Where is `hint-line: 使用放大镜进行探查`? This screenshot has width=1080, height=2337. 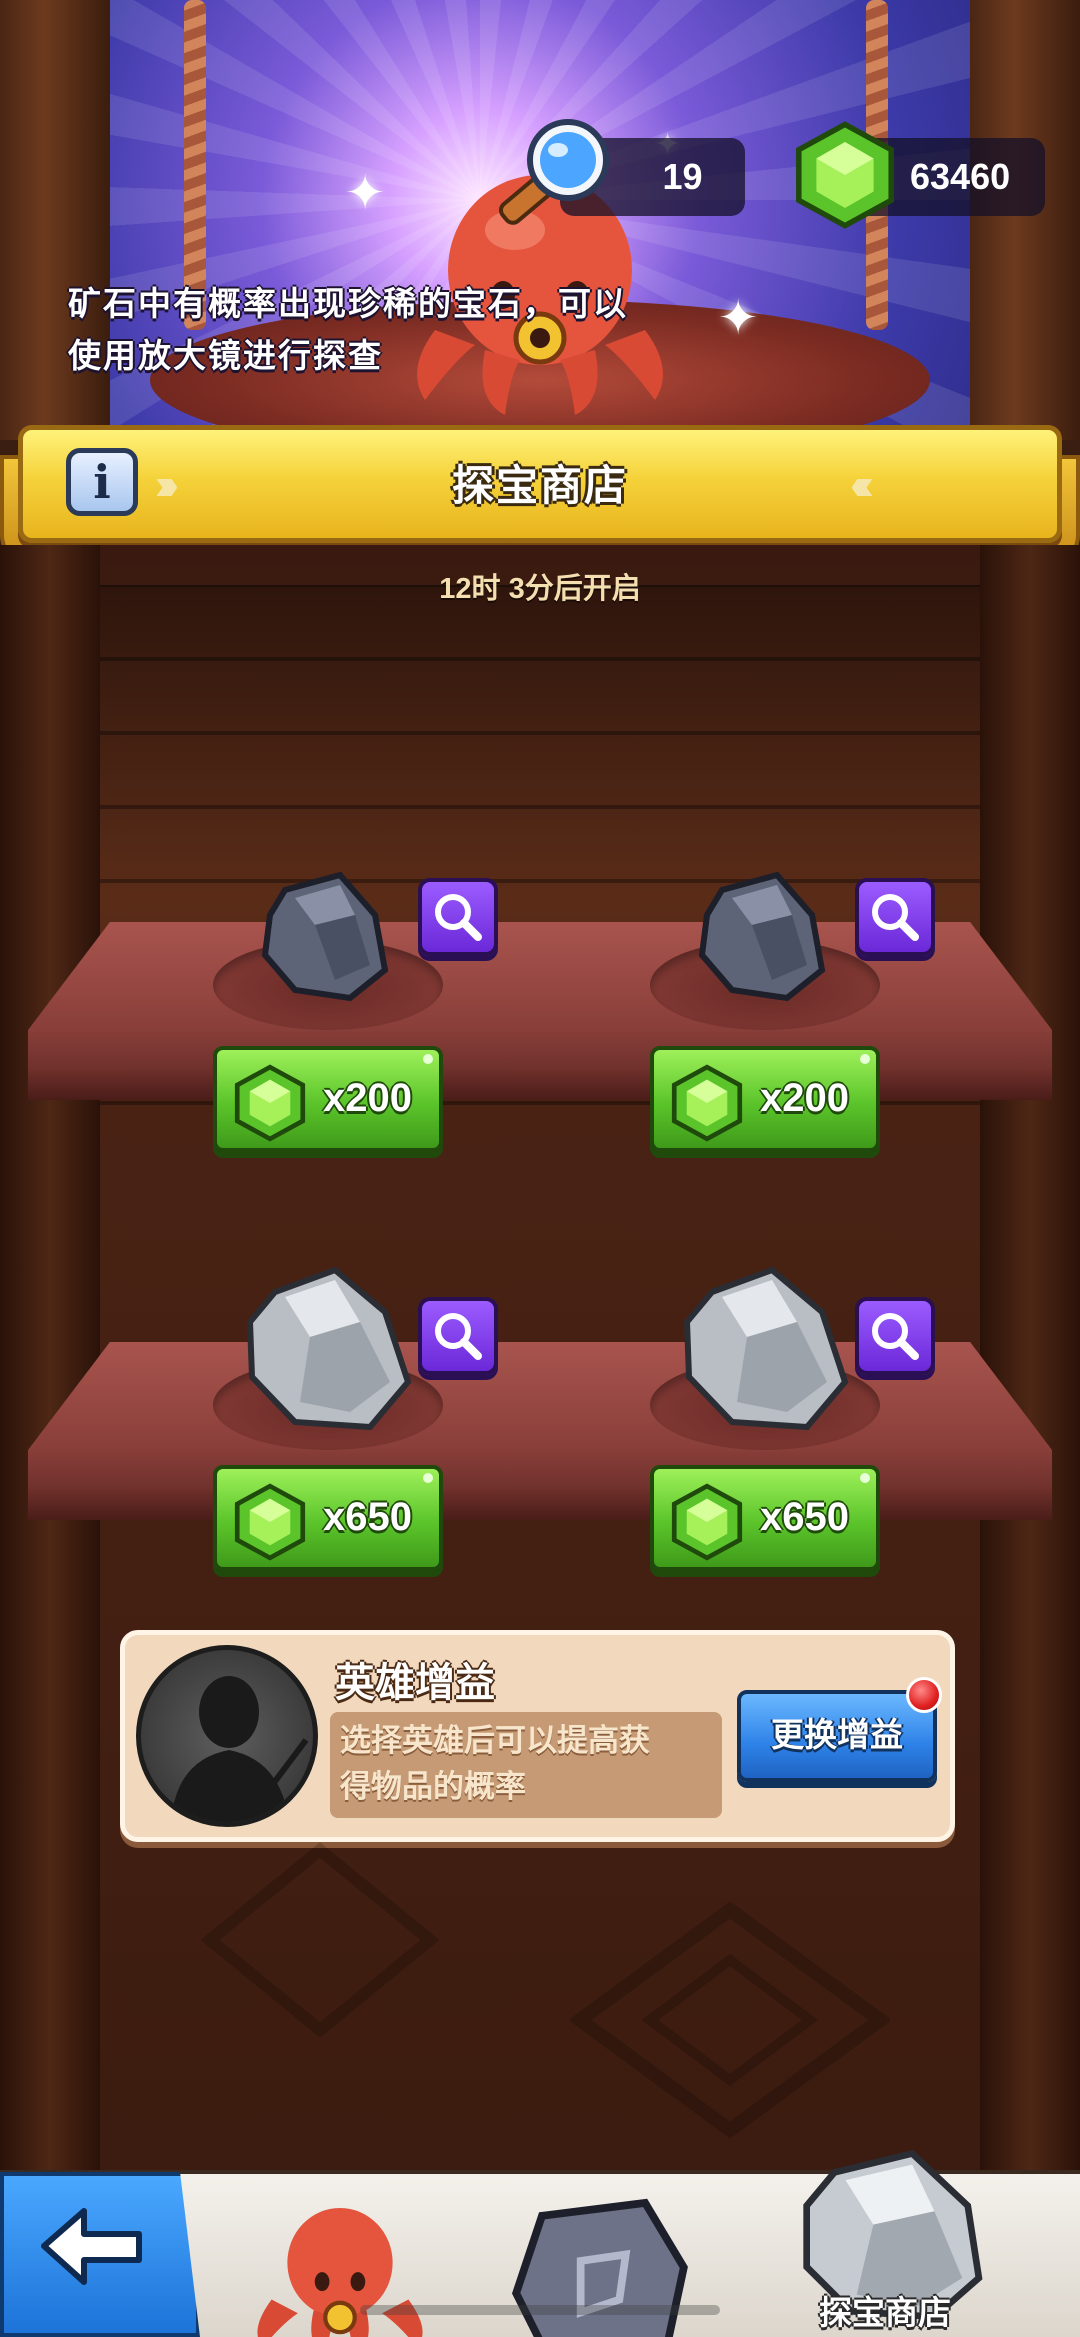 hint-line: 使用放大镜进行探查 is located at coordinates (225, 355).